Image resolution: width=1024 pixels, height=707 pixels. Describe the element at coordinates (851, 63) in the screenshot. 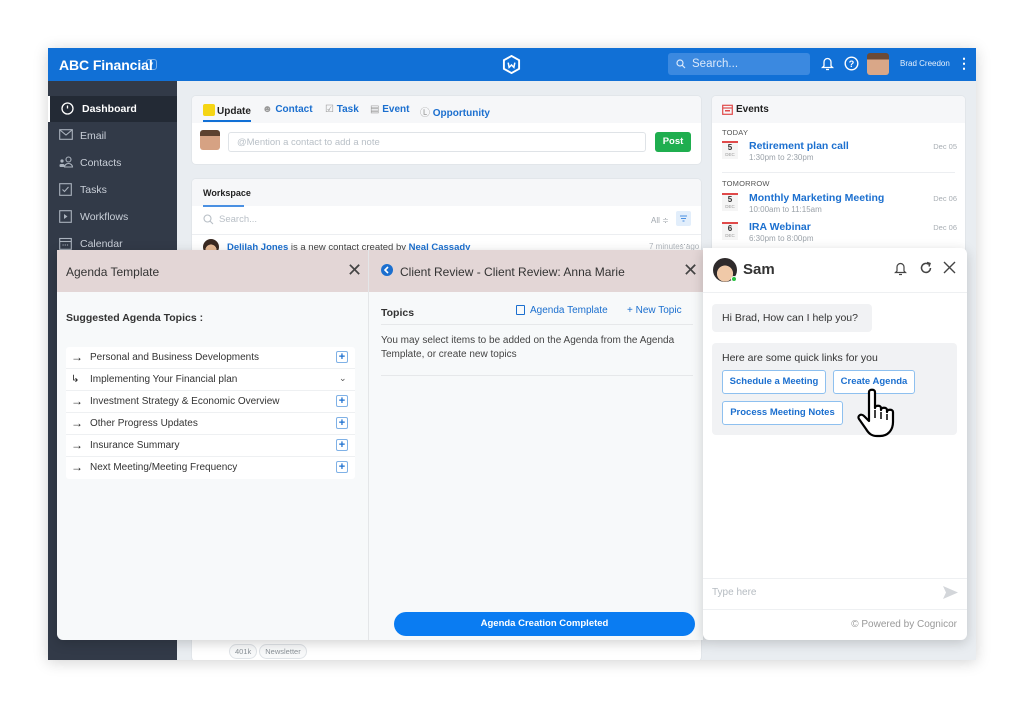

I see `help-icon: ?` at that location.